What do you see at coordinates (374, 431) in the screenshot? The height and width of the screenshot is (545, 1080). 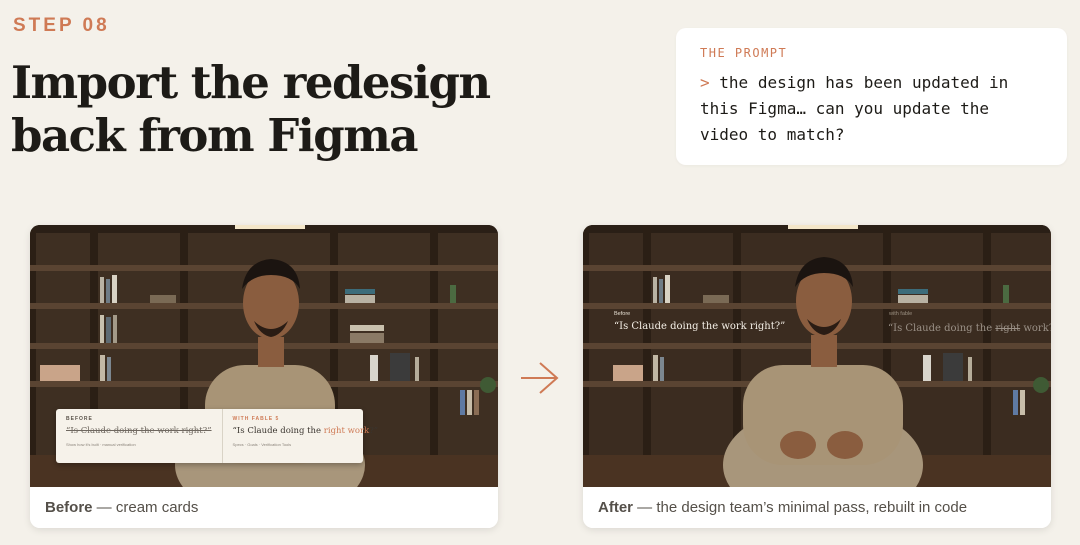 I see `cream-with-quote-end: ?”` at bounding box center [374, 431].